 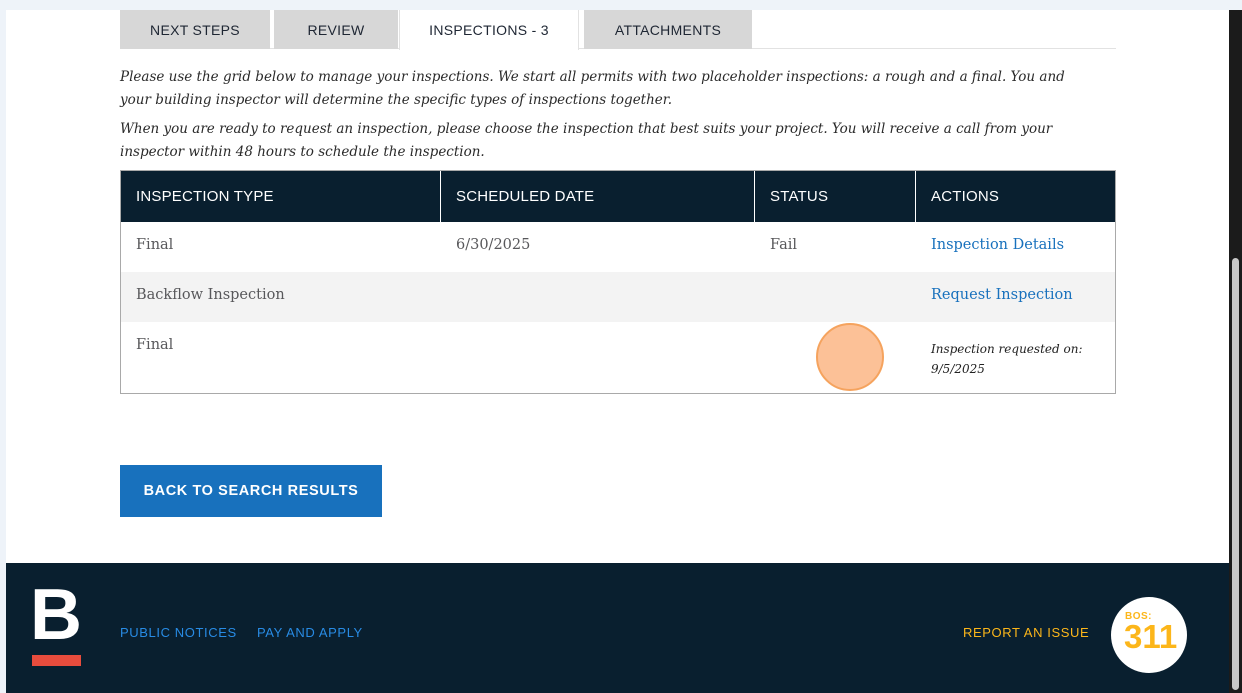 I want to click on table-row: Backflow Inspection Request Inspection, so click(x=618, y=297).